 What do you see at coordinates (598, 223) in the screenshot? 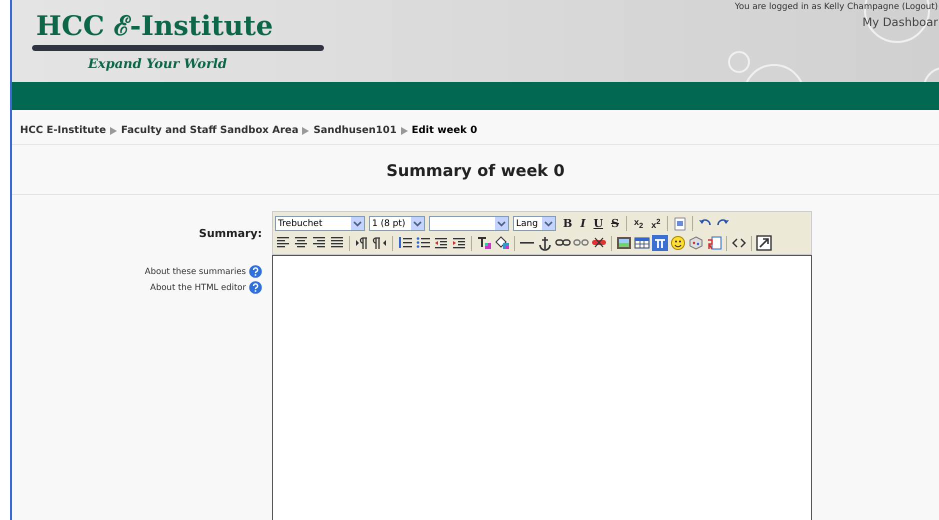
I see `underline-button: U` at bounding box center [598, 223].